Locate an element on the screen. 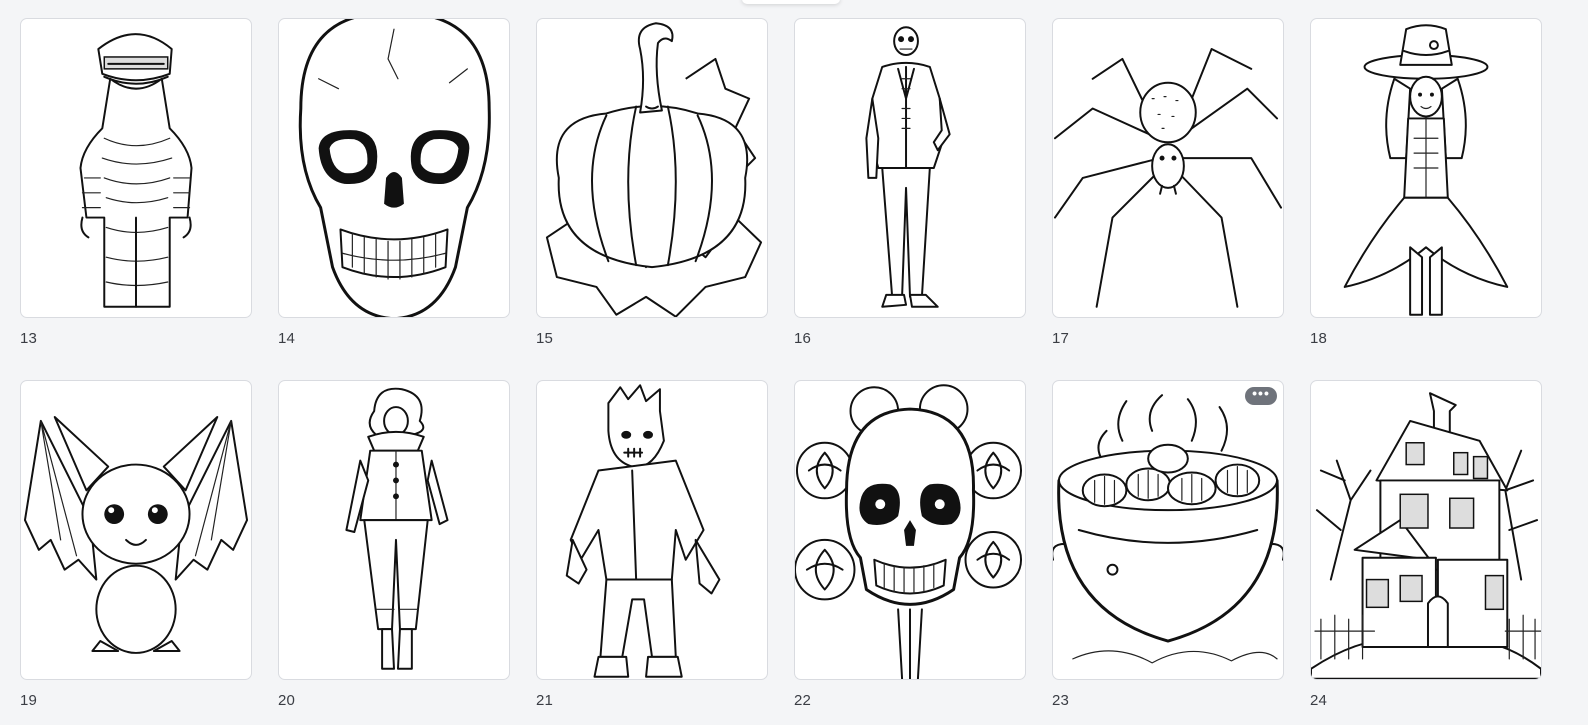 The height and width of the screenshot is (725, 1588). page-card: 17 is located at coordinates (1168, 189).